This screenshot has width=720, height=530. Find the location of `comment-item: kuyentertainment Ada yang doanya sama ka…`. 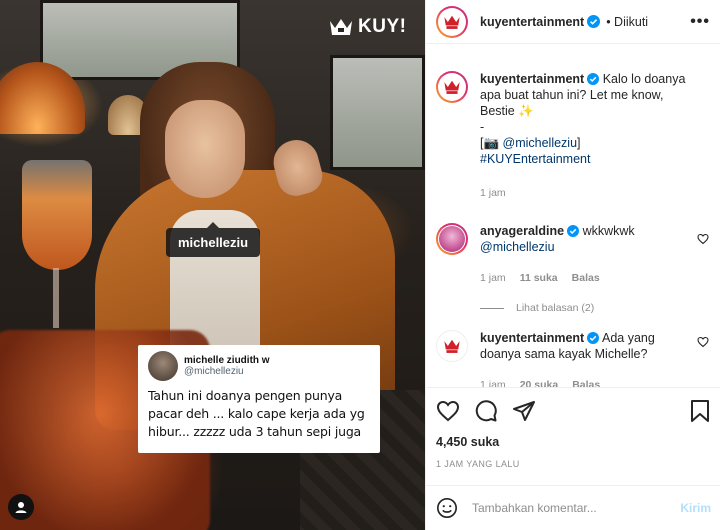

comment-item: kuyentertainment Ada yang doanya sama ka… is located at coordinates (573, 350).